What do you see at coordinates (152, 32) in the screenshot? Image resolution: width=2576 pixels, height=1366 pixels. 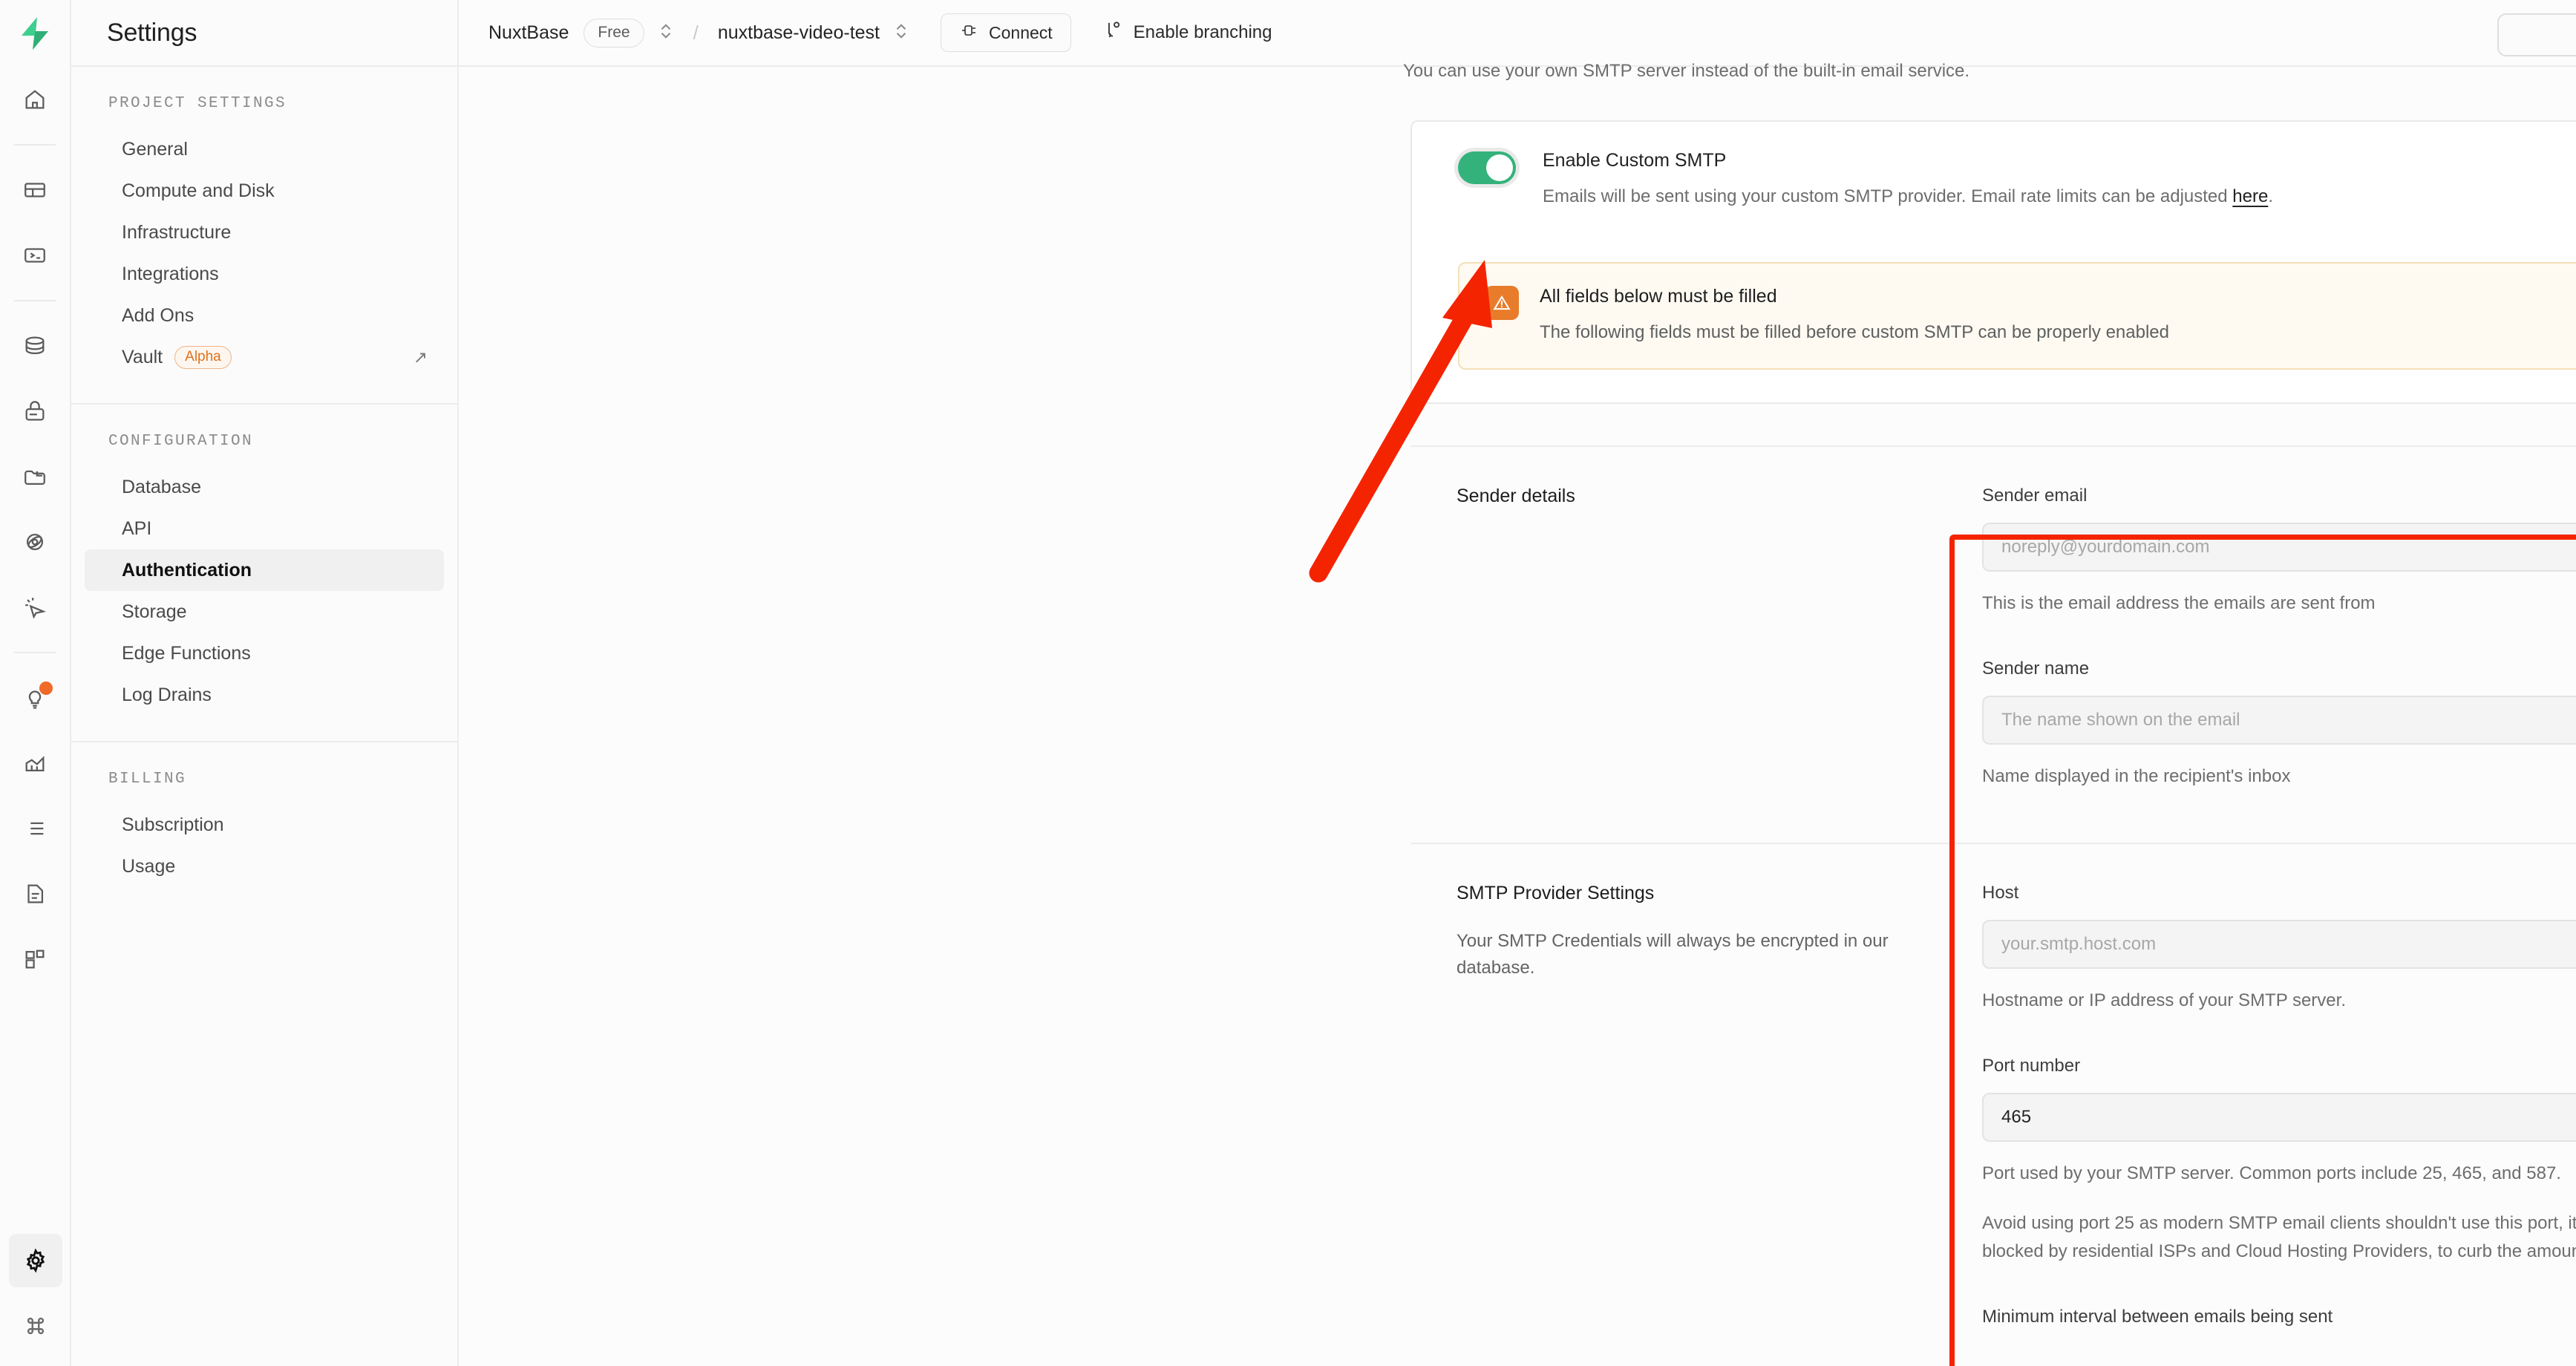 I see `page-title: Settings` at bounding box center [152, 32].